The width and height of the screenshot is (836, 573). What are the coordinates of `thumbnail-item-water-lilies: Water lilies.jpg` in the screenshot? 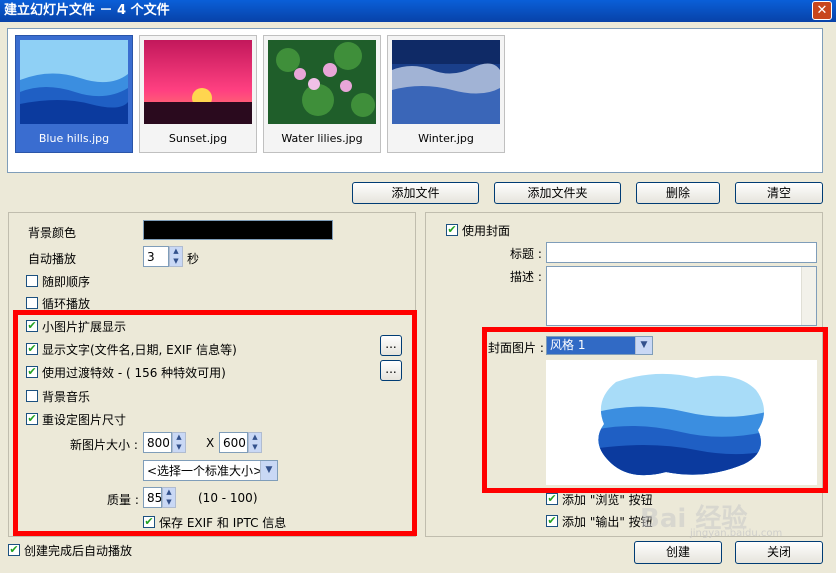 It's located at (322, 94).